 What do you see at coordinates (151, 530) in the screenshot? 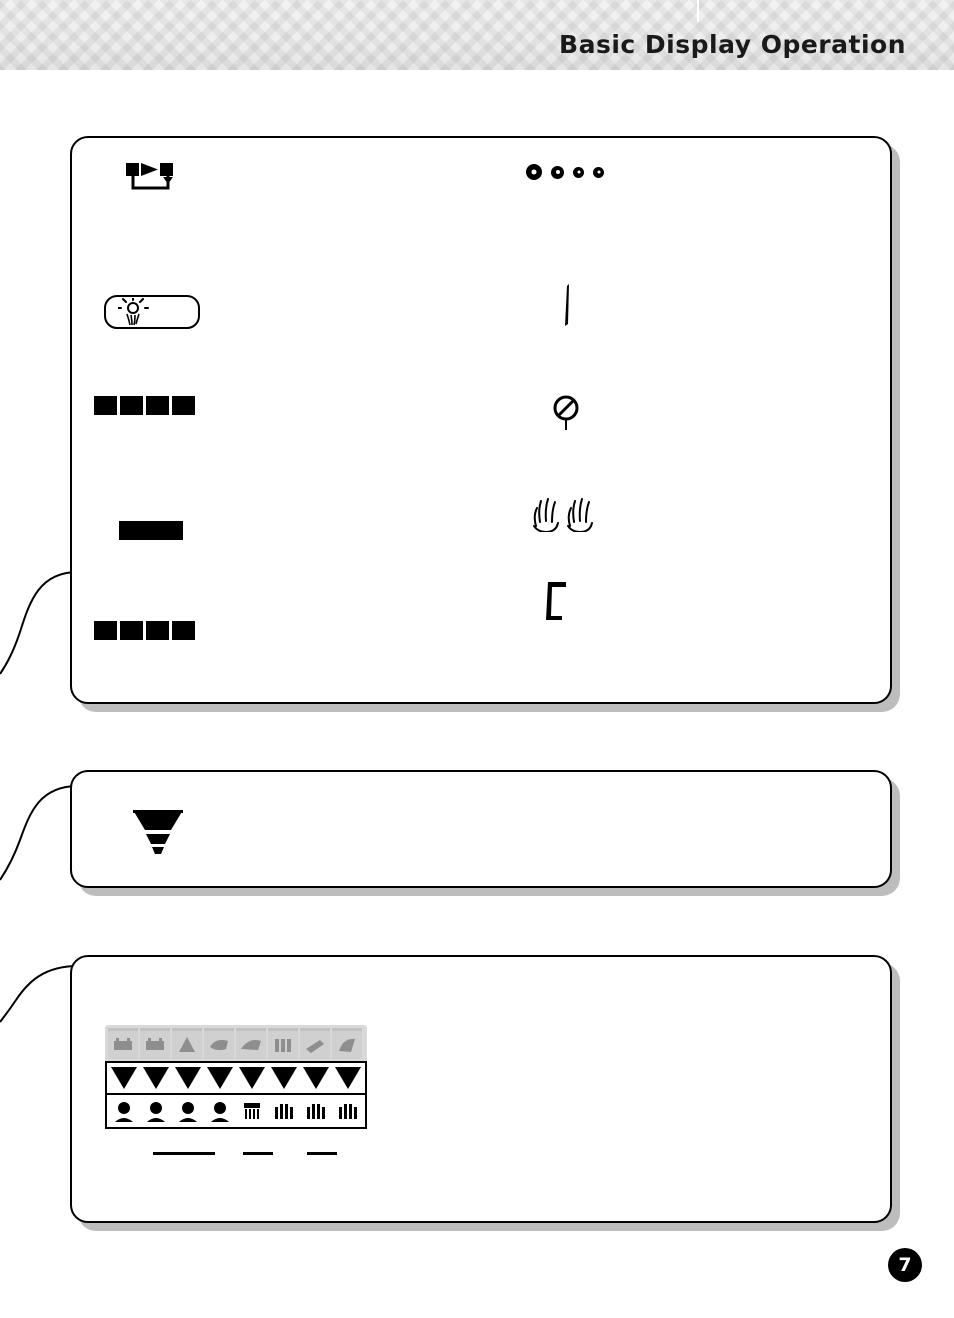
I see `lcd-wide-block-icon` at bounding box center [151, 530].